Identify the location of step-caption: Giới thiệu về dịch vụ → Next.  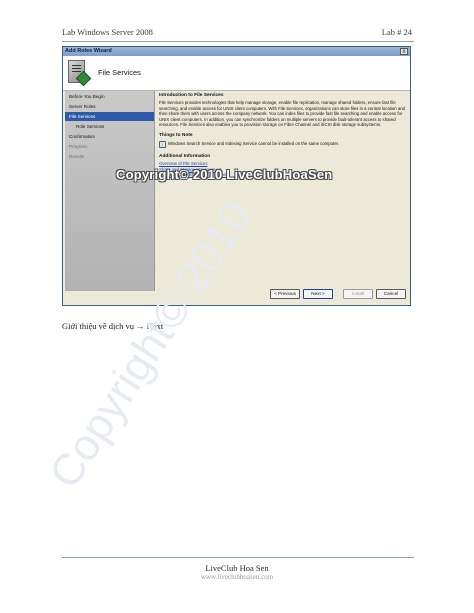
(113, 326).